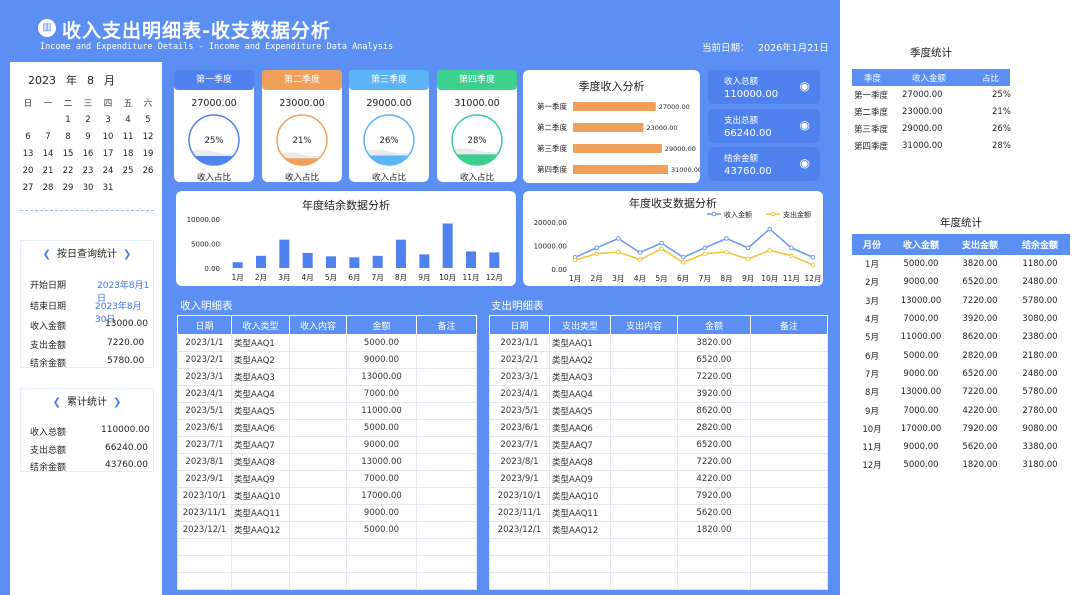 This screenshot has height=595, width=1080. Describe the element at coordinates (580, 479) in the screenshot. I see `table-cell: 类型AAQ9` at that location.